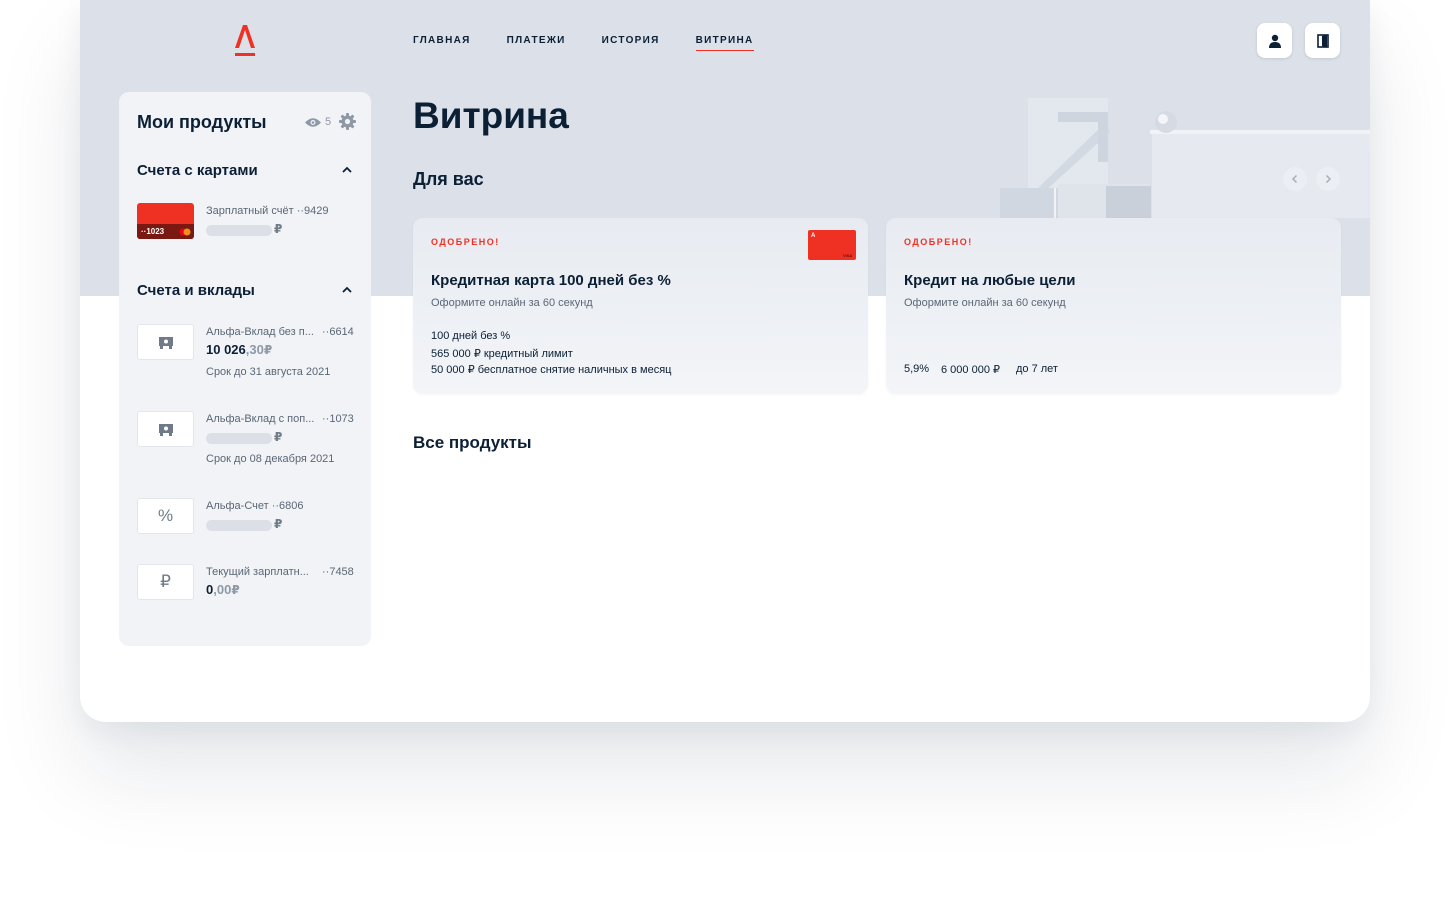 The height and width of the screenshot is (903, 1450). What do you see at coordinates (165, 582) in the screenshot?
I see `ruble-icon: ₽` at bounding box center [165, 582].